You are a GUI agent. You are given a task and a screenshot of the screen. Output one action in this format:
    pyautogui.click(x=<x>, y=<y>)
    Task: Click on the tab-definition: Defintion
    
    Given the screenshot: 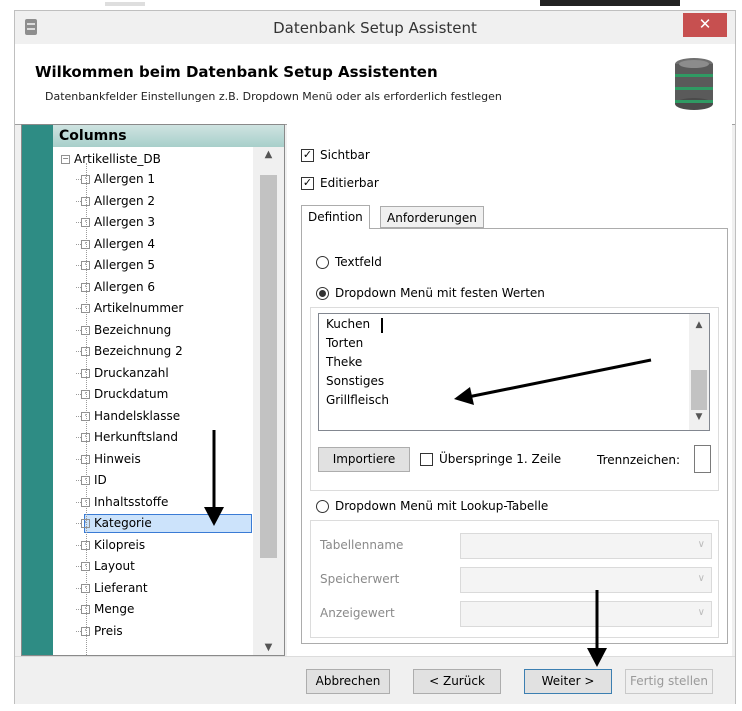 What is the action you would take?
    pyautogui.click(x=335, y=217)
    